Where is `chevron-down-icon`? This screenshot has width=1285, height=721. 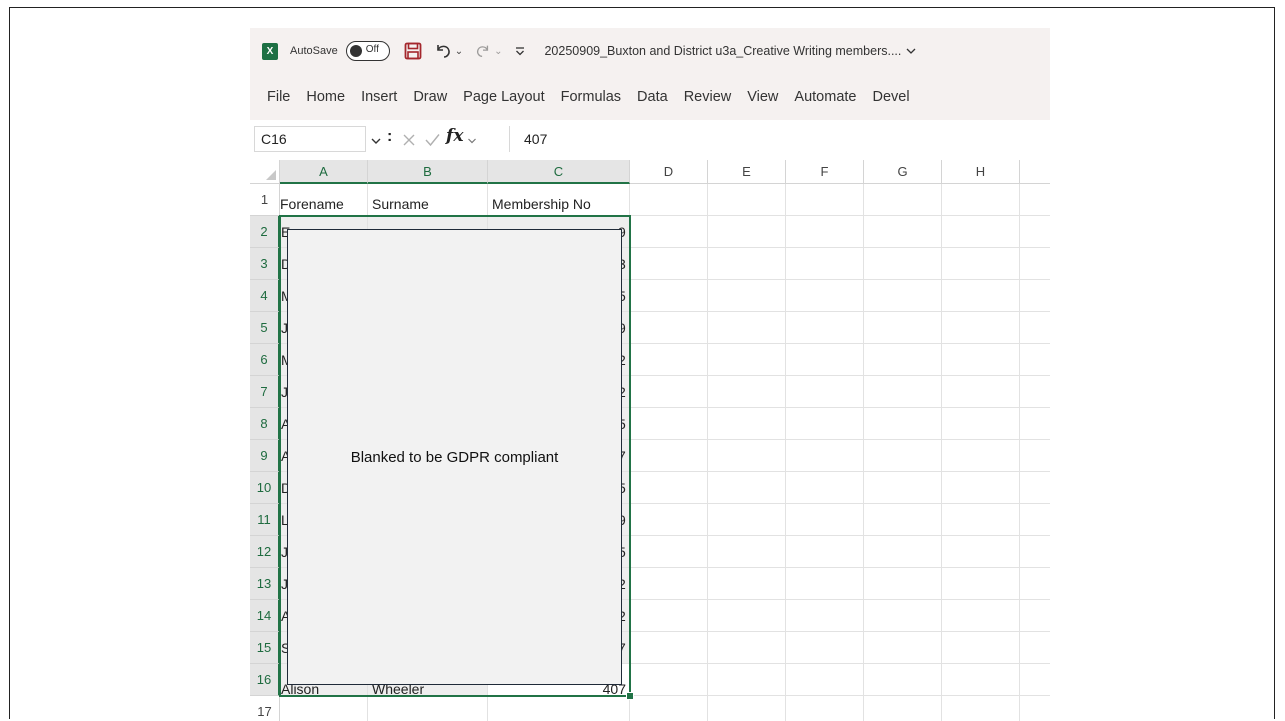 chevron-down-icon is located at coordinates (911, 51).